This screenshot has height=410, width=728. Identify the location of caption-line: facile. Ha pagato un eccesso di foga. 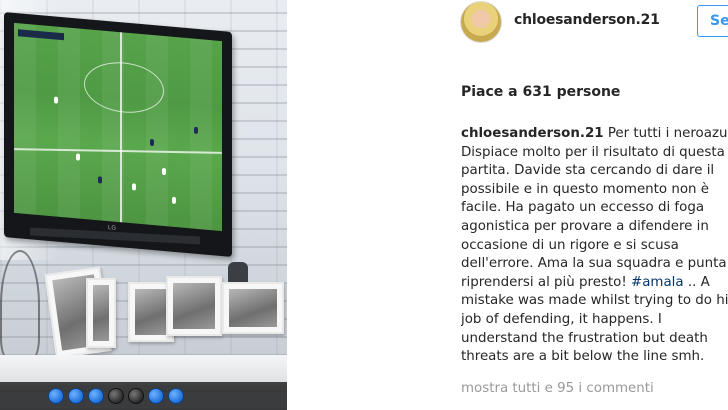
(583, 208).